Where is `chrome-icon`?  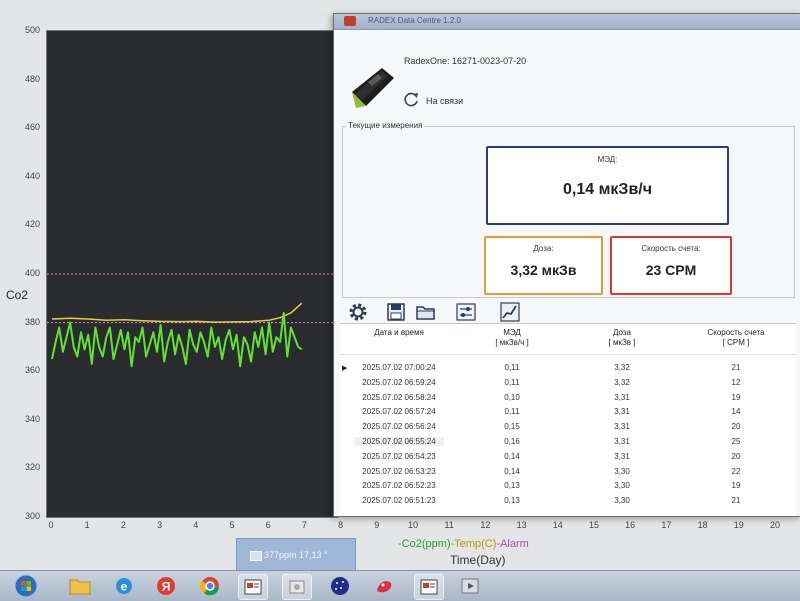
chrome-icon is located at coordinates (210, 586).